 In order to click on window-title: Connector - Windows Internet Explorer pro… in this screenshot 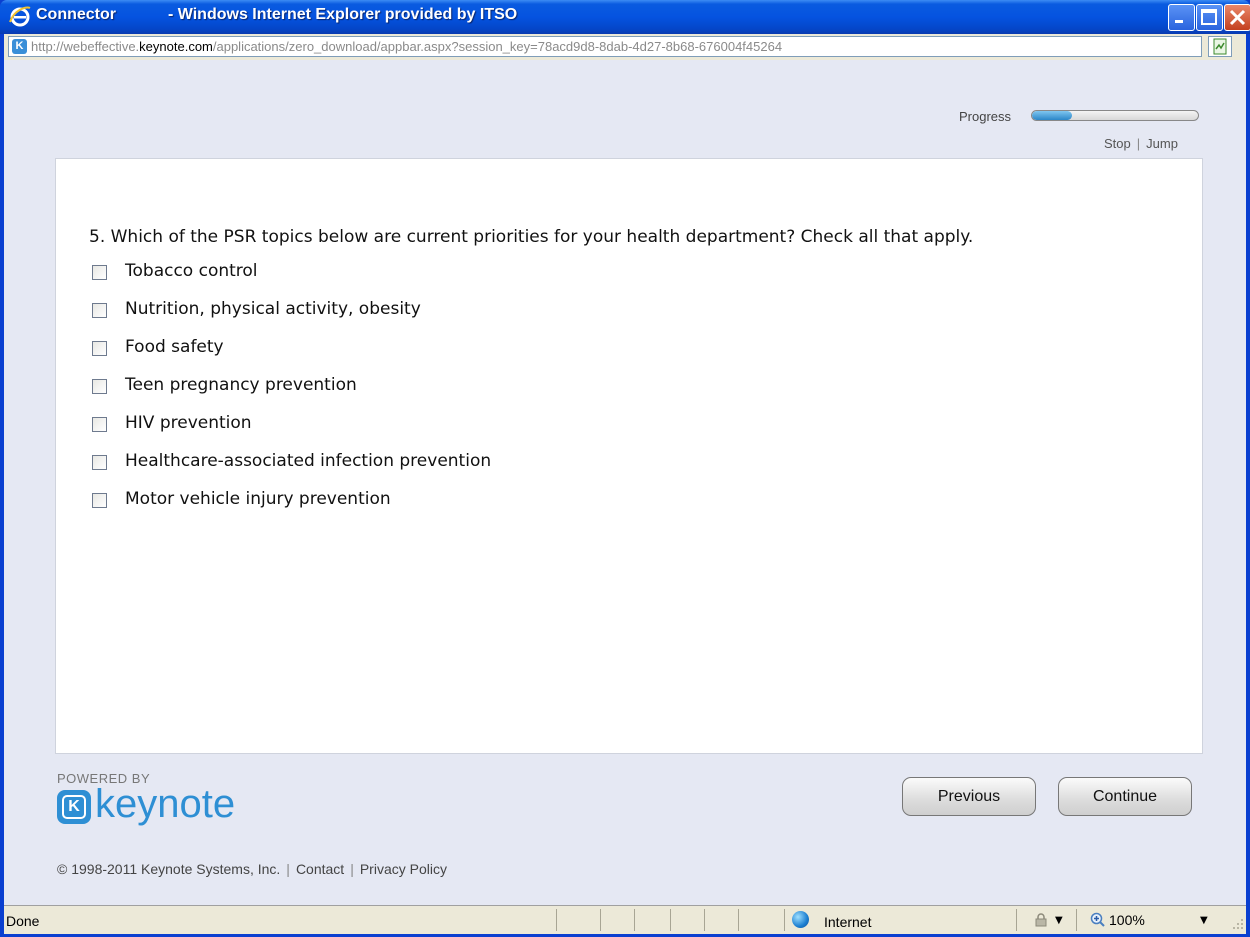, I will do `click(276, 15)`.